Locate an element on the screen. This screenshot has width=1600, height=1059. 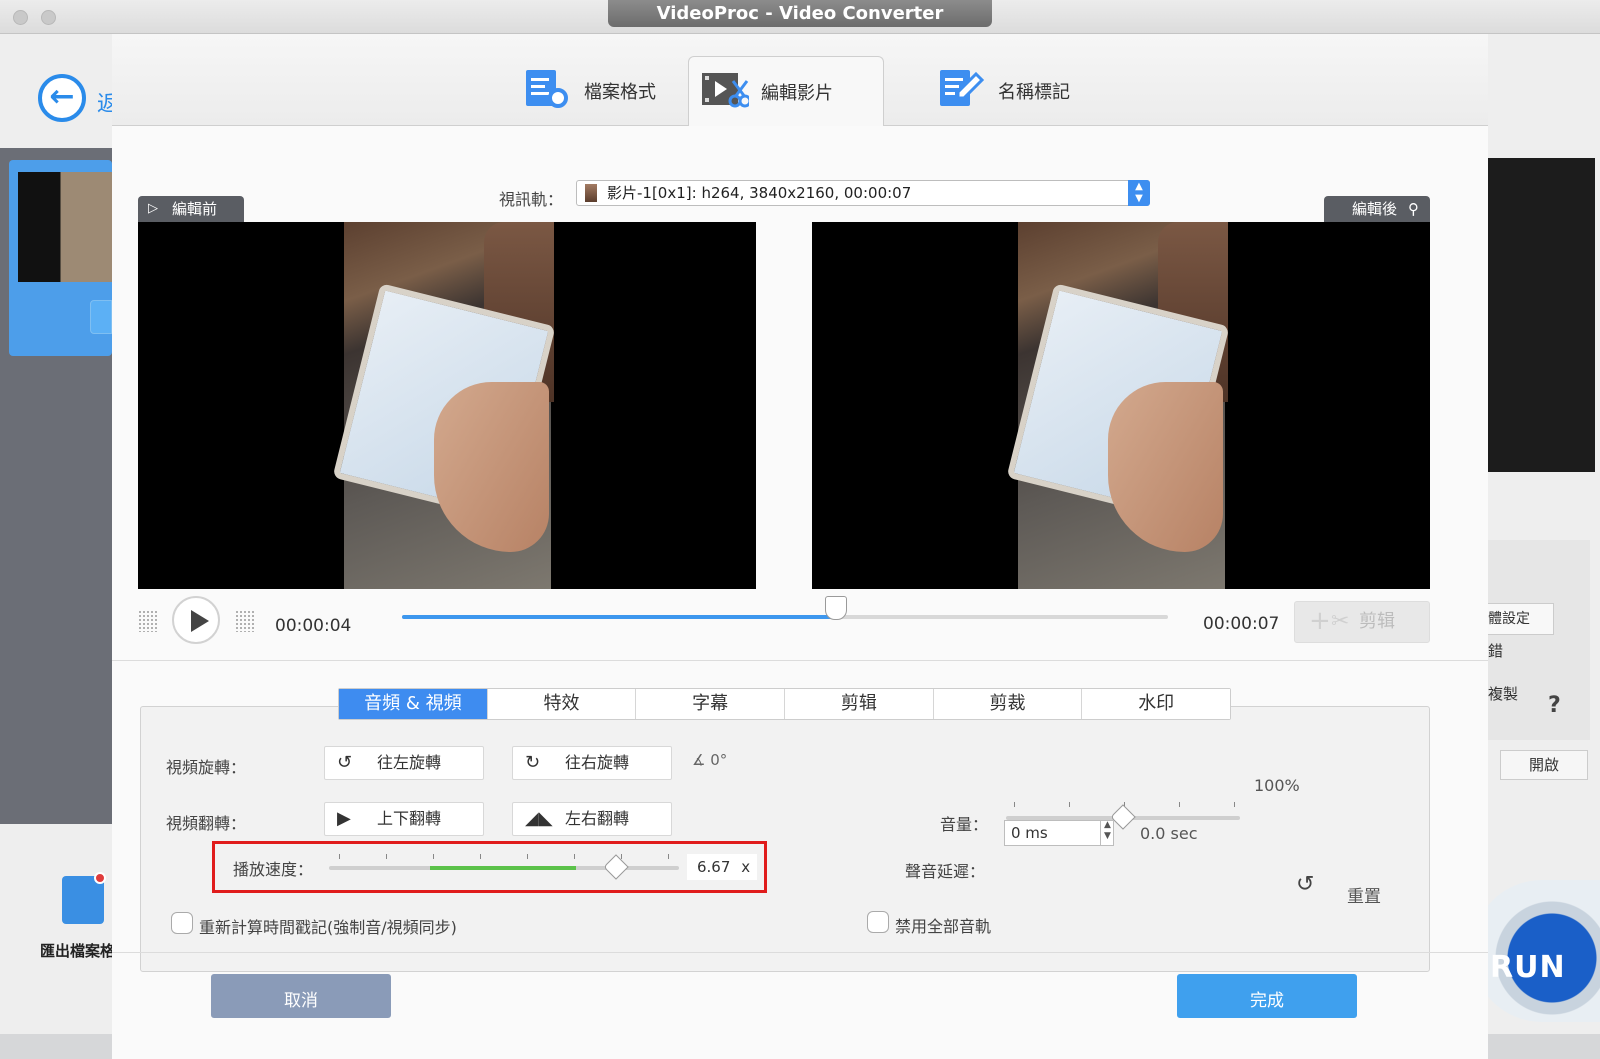
speed-slider is located at coordinates (504, 867).